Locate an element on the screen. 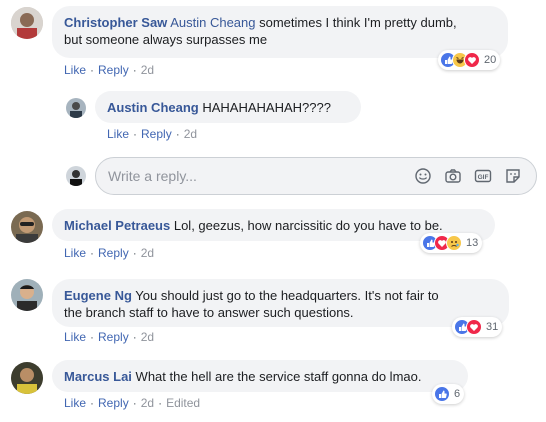  comment-author: Austin Cheang is located at coordinates (153, 107).